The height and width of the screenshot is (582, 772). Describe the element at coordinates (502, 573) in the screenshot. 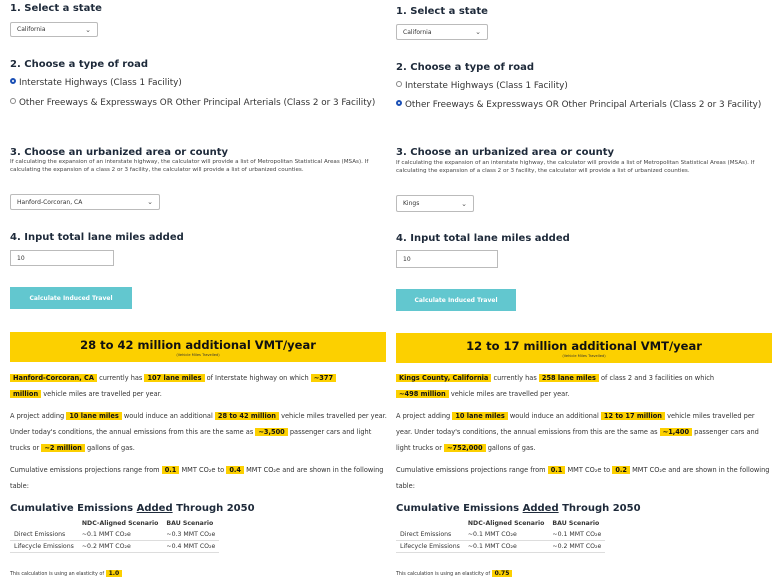

I see `elasticity-highlight: 0.75` at that location.